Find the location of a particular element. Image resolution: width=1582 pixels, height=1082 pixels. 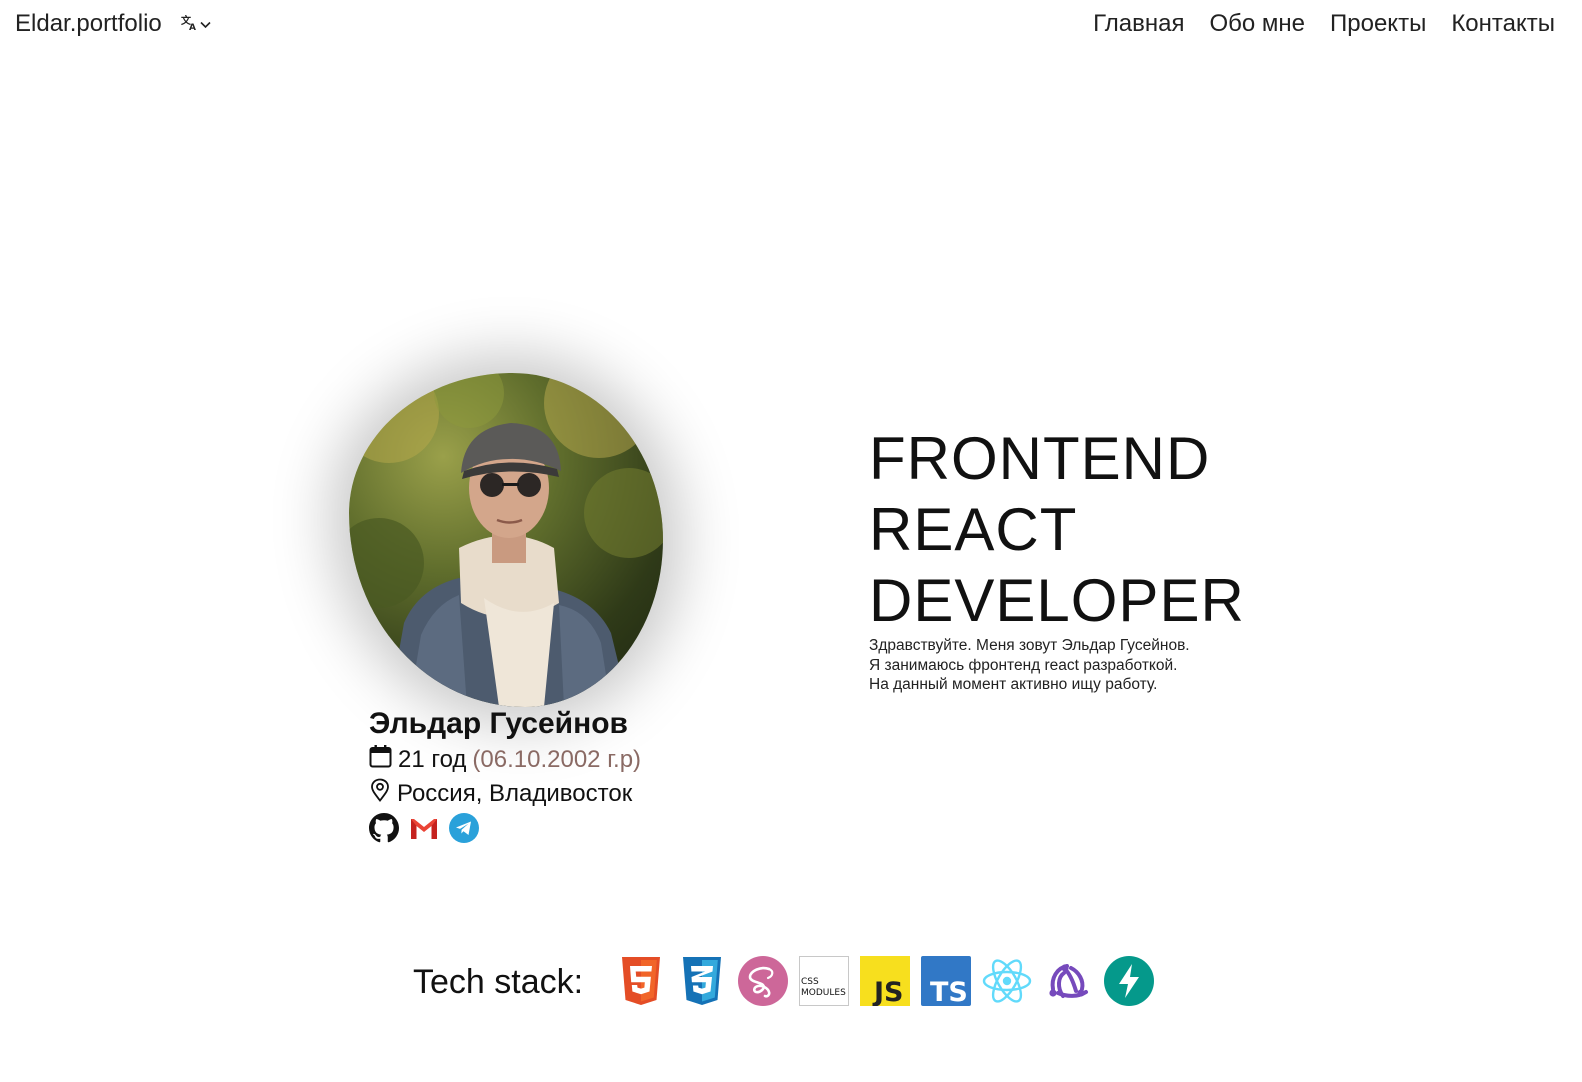

js-text: JS is located at coordinates (888, 991).